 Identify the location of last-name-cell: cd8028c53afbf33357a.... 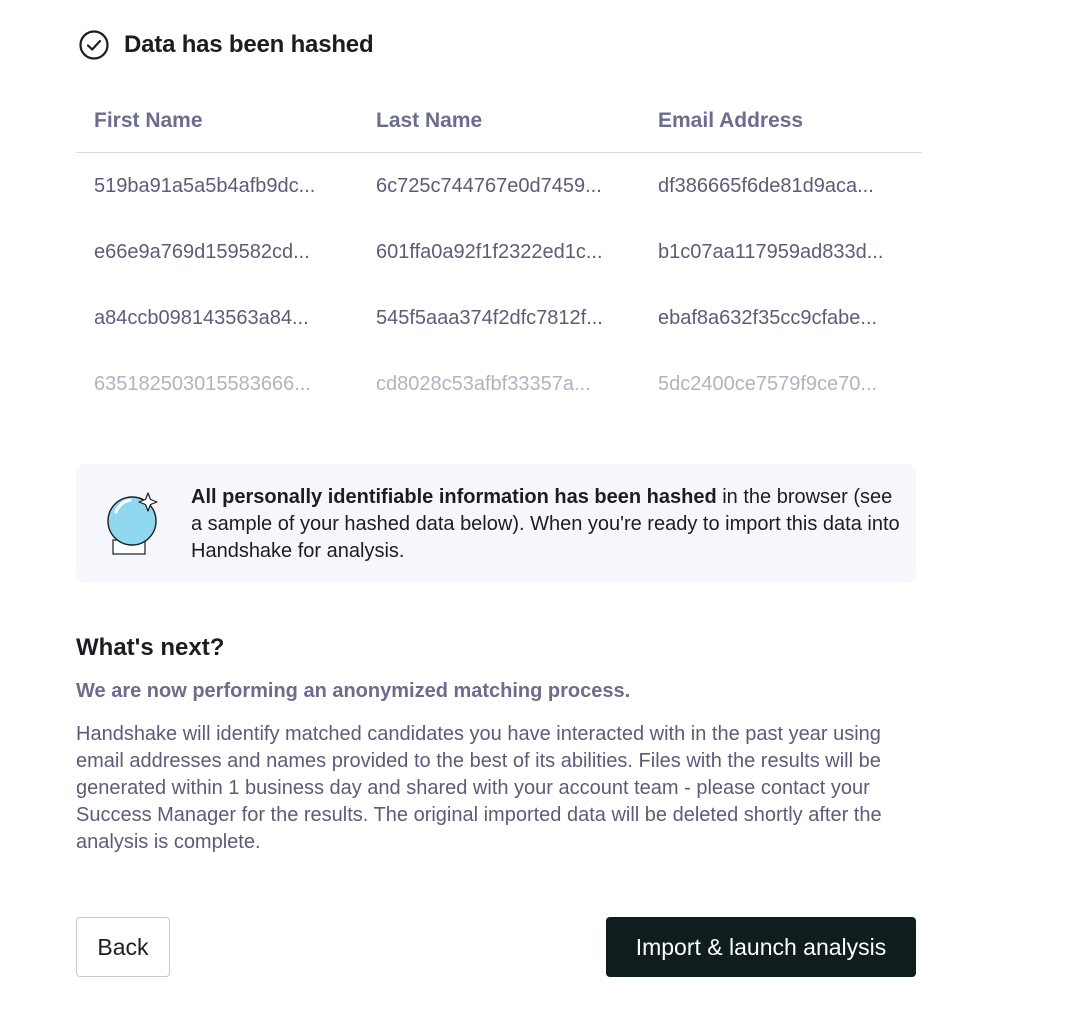
(483, 383).